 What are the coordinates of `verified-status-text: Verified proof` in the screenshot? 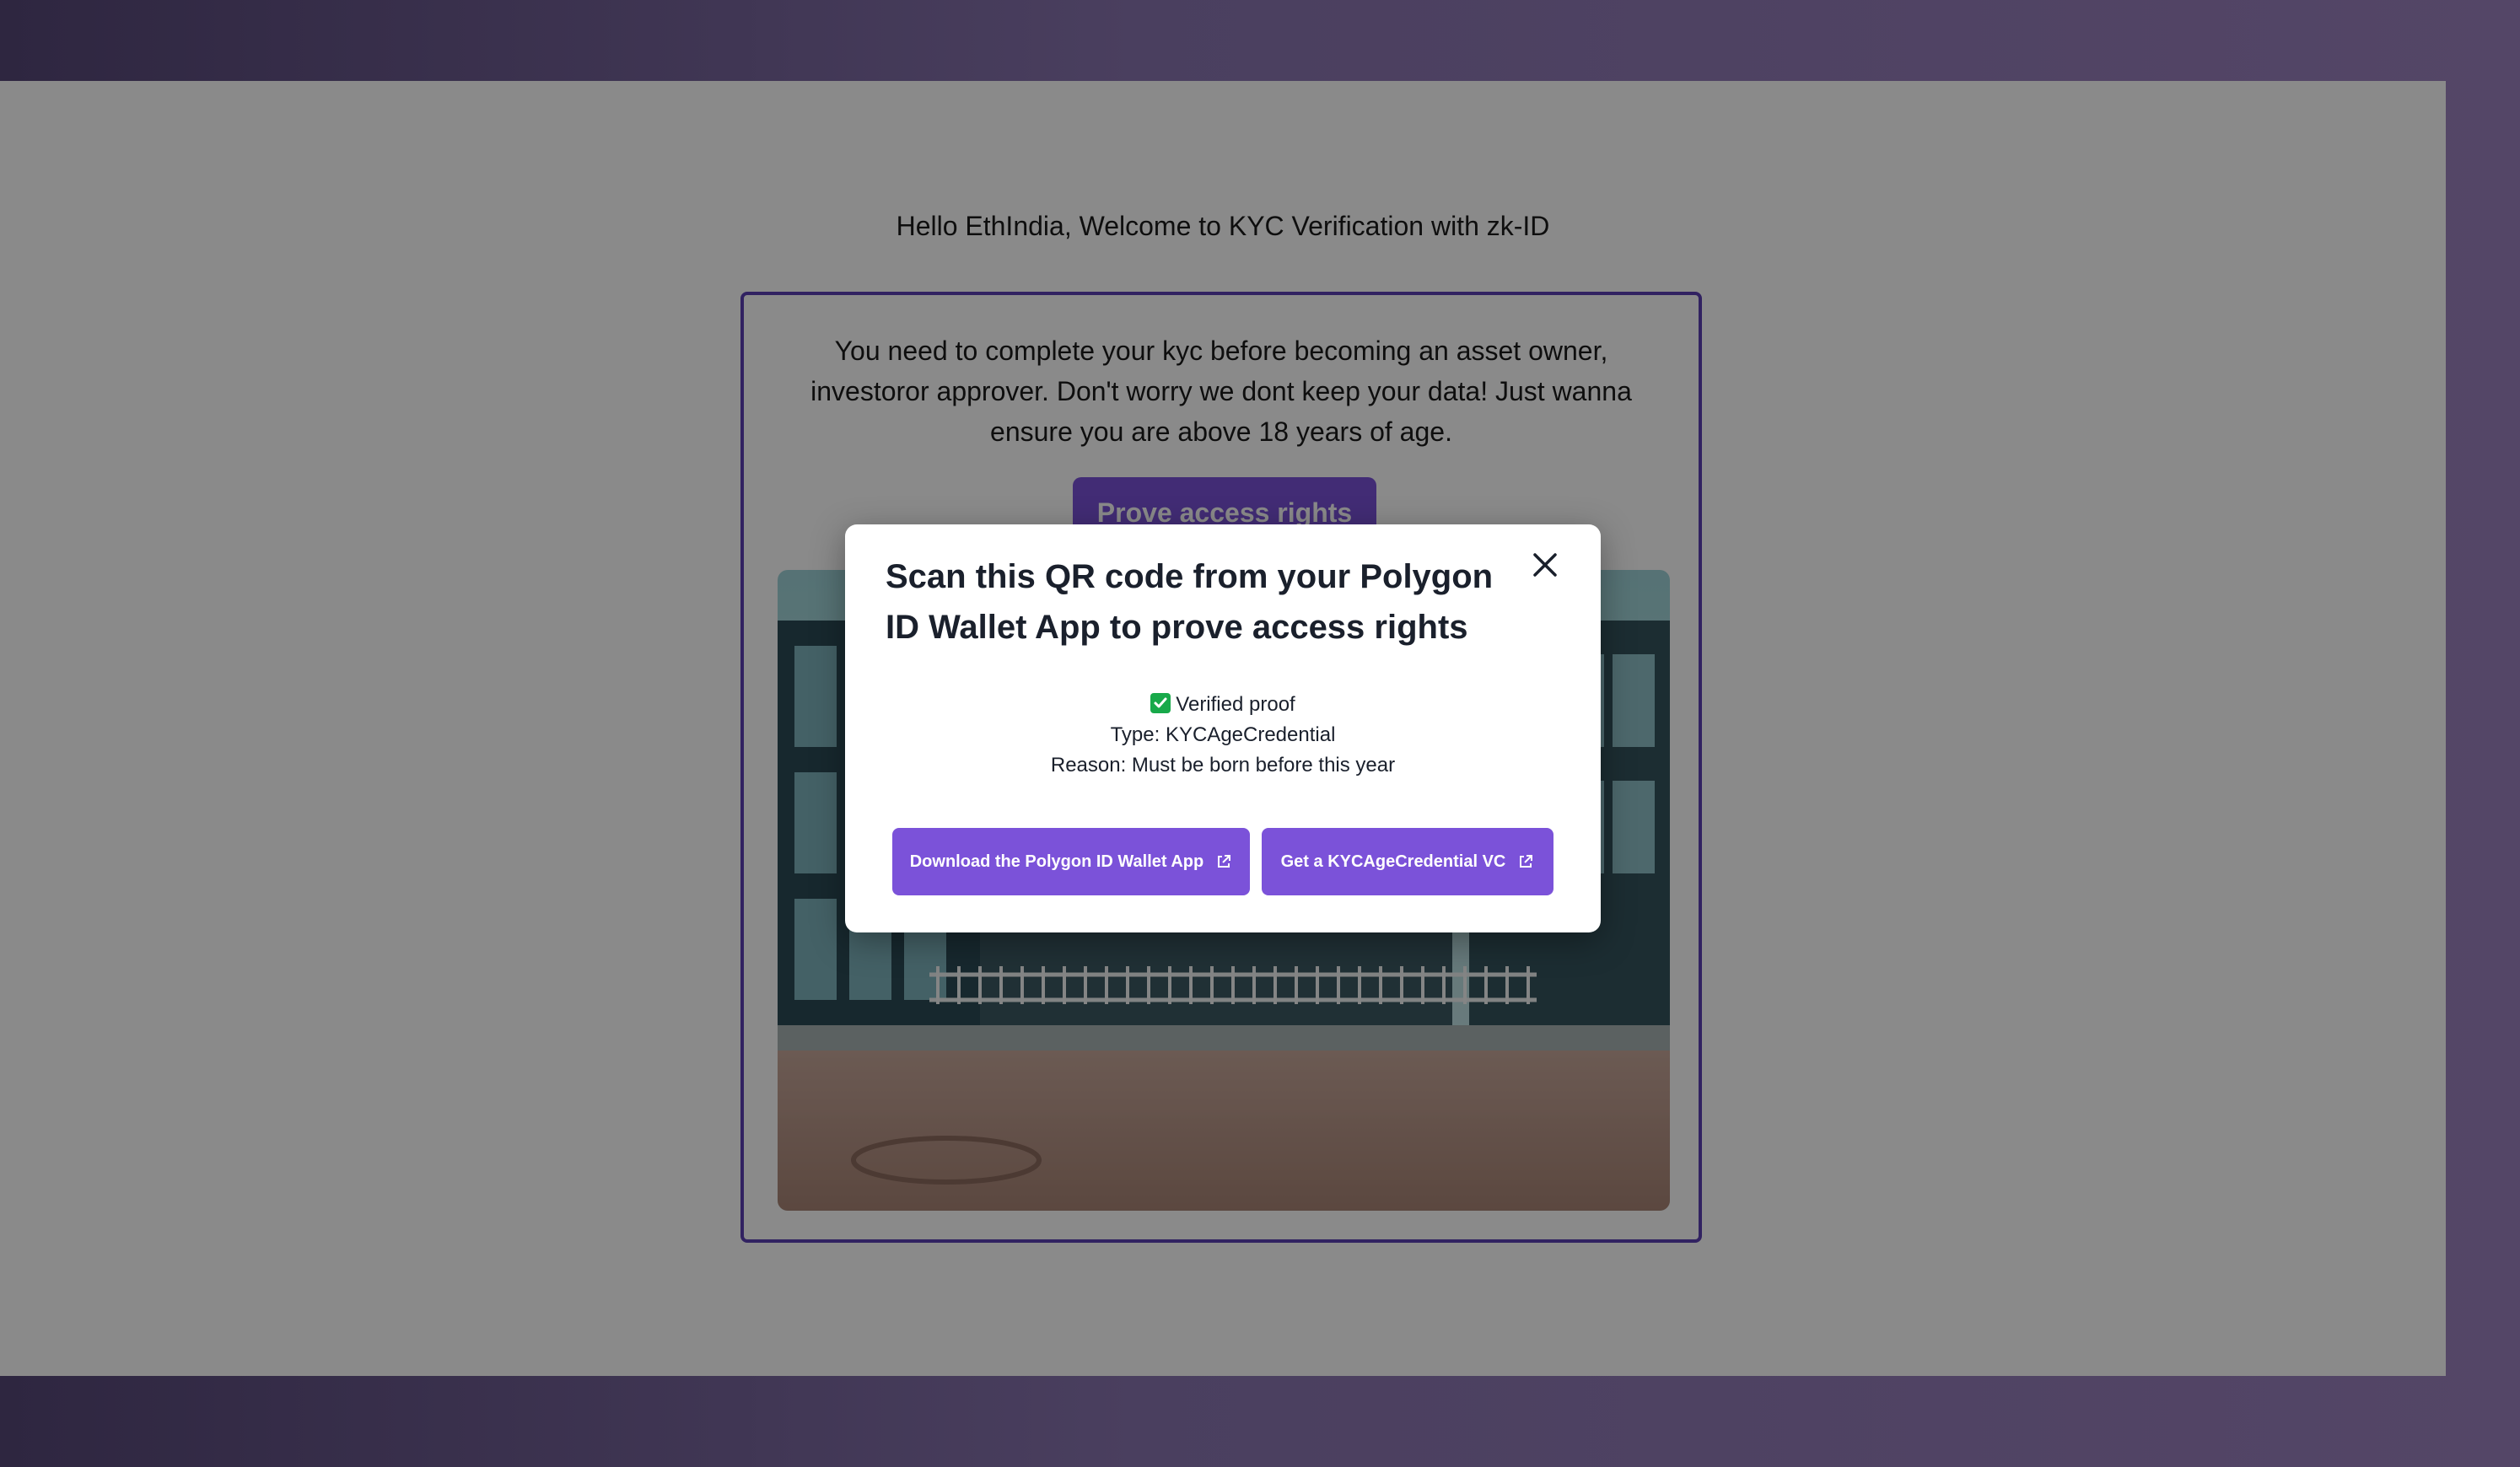 It's located at (1235, 704).